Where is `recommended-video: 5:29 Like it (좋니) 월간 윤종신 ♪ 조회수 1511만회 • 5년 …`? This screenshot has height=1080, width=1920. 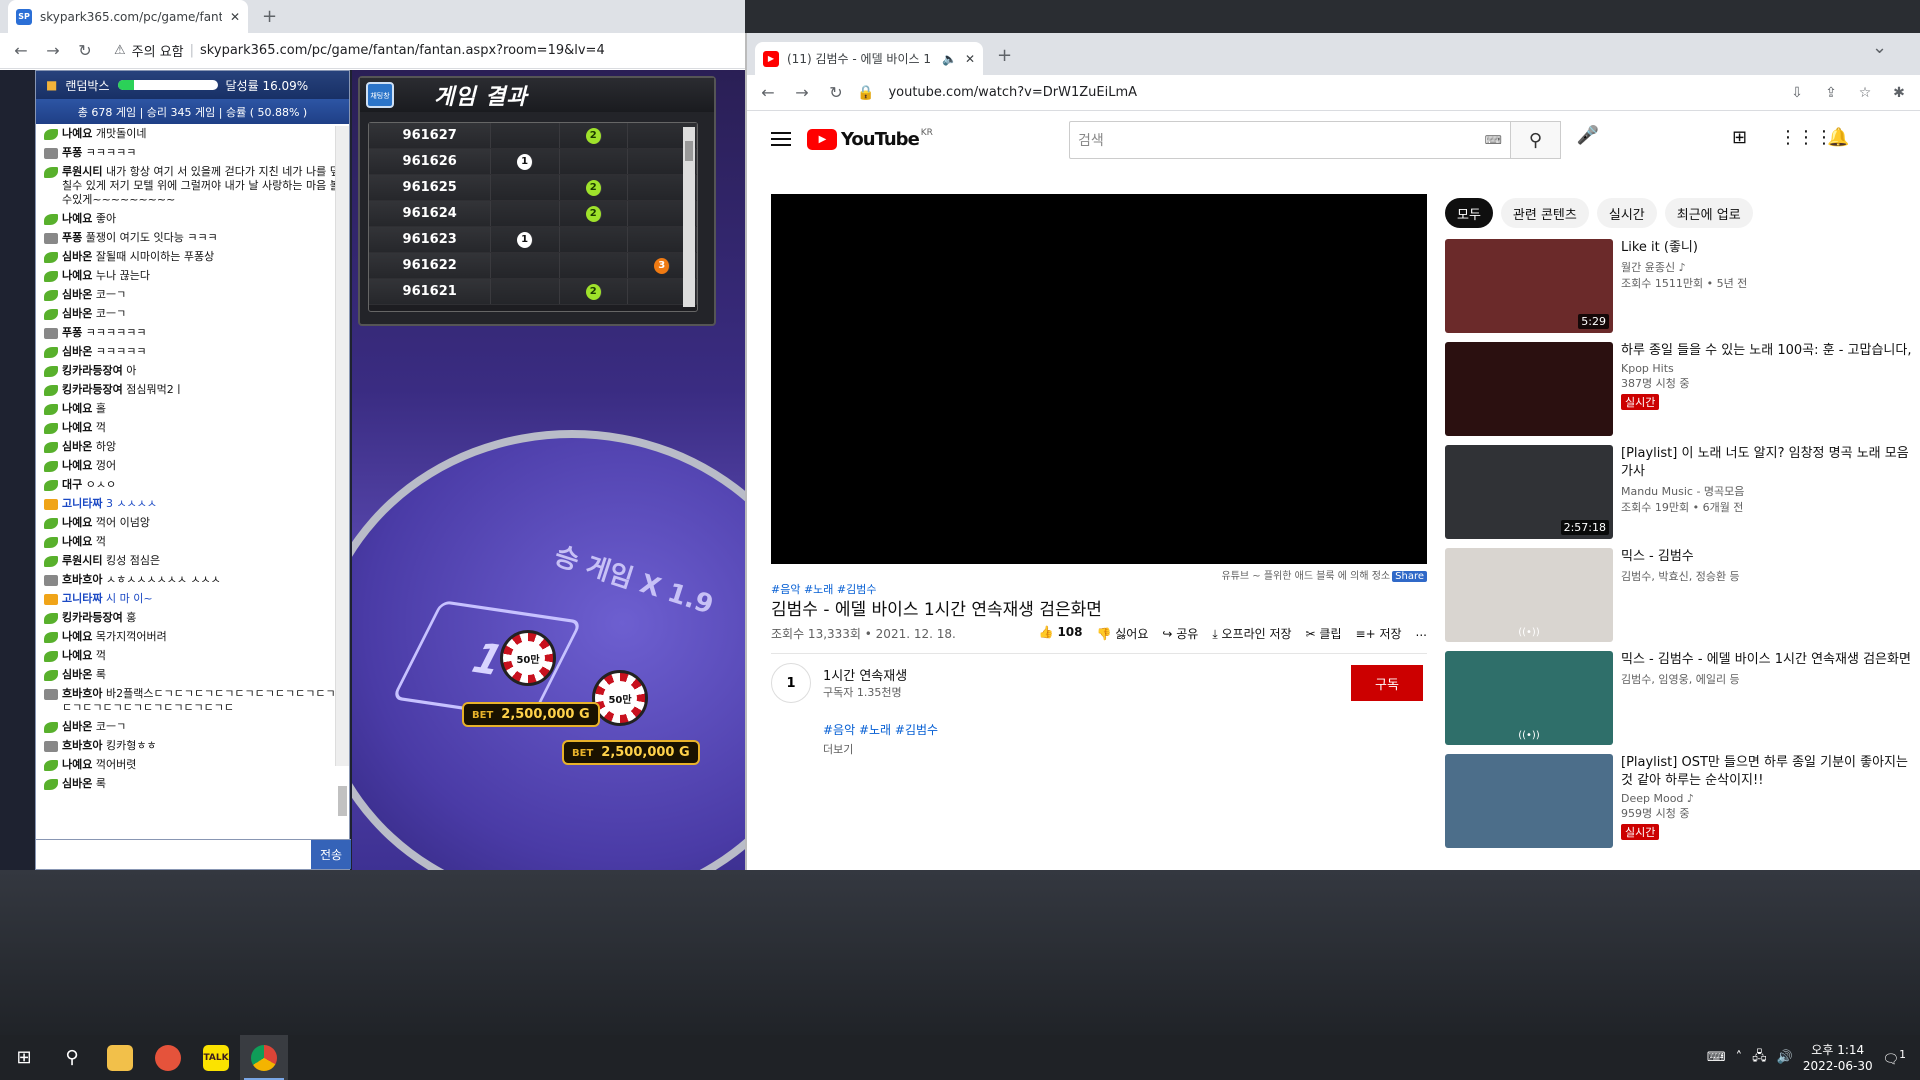 recommended-video: 5:29 Like it (좋니) 월간 윤종신 ♪ 조회수 1511만회 • 5년 … is located at coordinates (1682, 290).